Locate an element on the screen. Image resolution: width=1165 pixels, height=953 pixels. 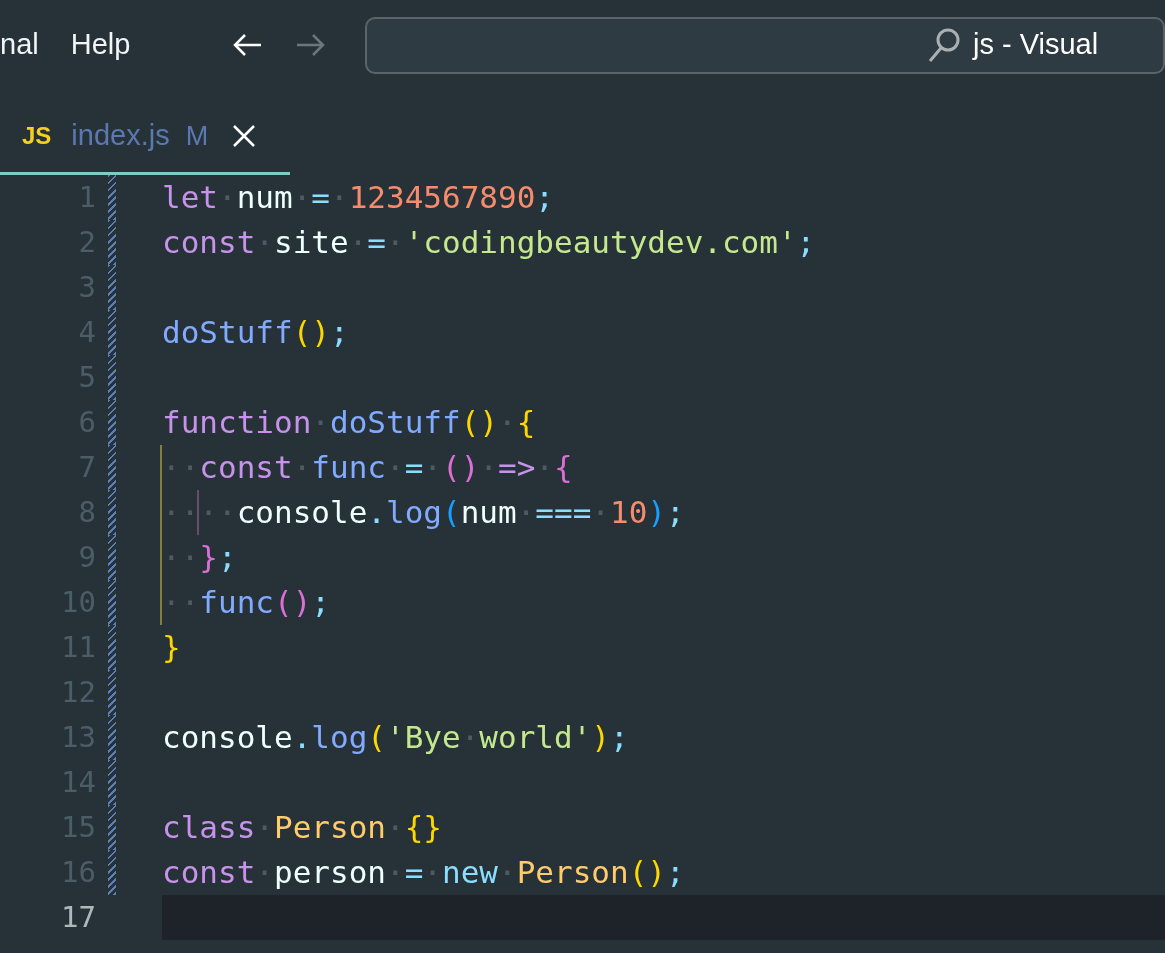
editor-tab: JS index.js M is located at coordinates (145, 137).